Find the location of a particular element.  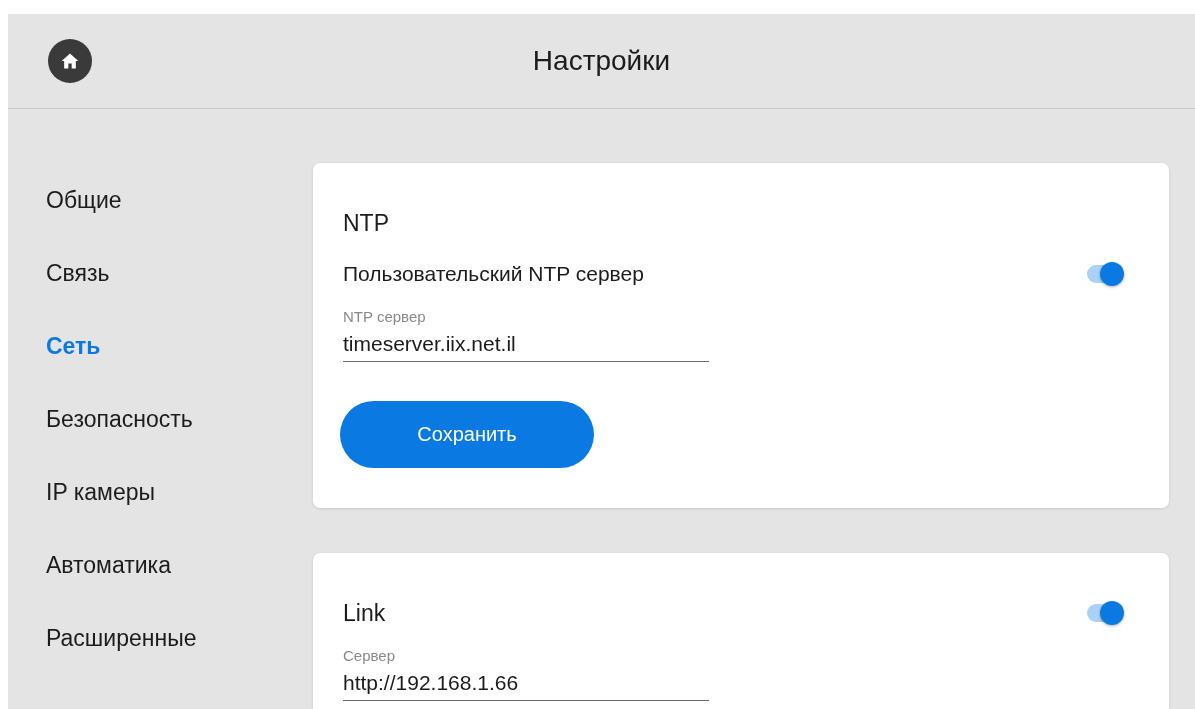

setting-label: Пользовательский NTP сервер is located at coordinates (493, 274).